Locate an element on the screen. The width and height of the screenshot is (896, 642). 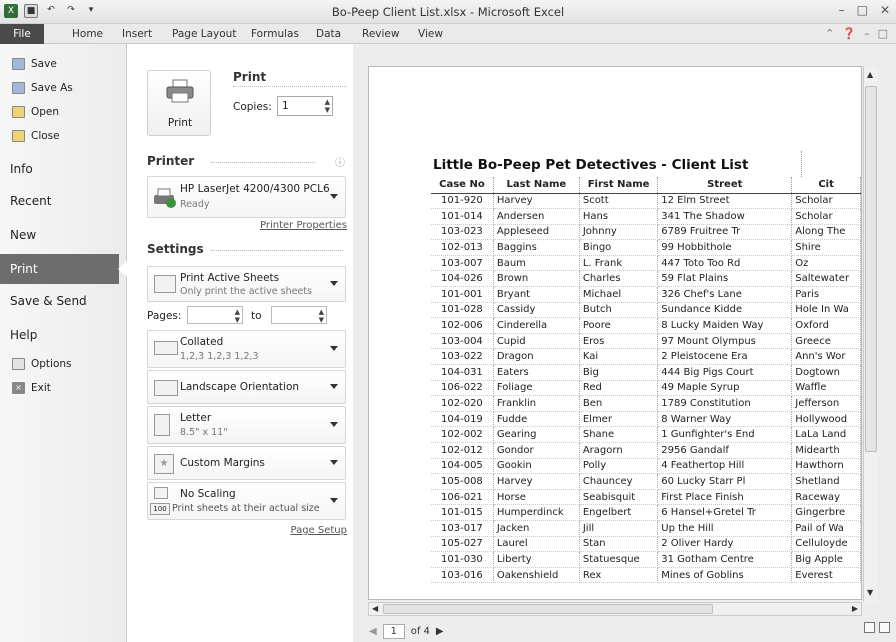
minimize-ribbon-icon: ⌃ is located at coordinates (829, 33).